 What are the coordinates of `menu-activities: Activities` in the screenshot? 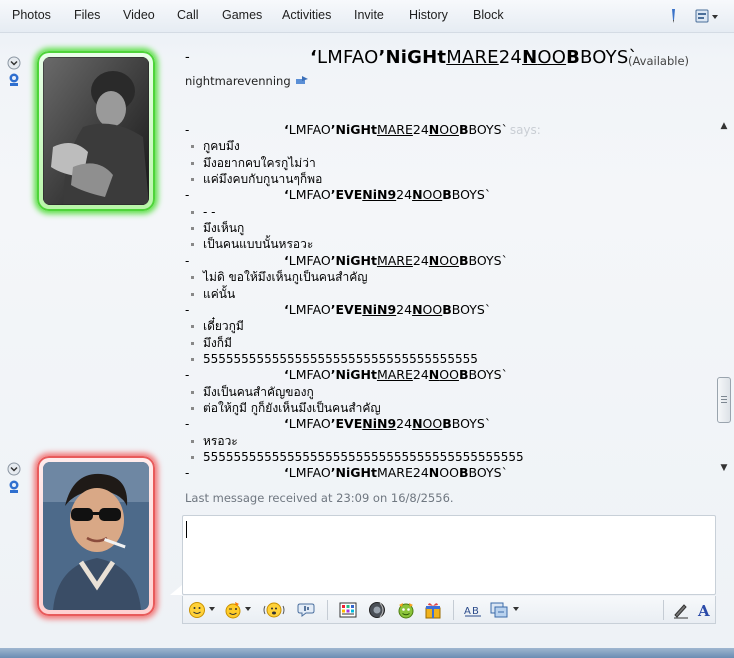 It's located at (306, 15).